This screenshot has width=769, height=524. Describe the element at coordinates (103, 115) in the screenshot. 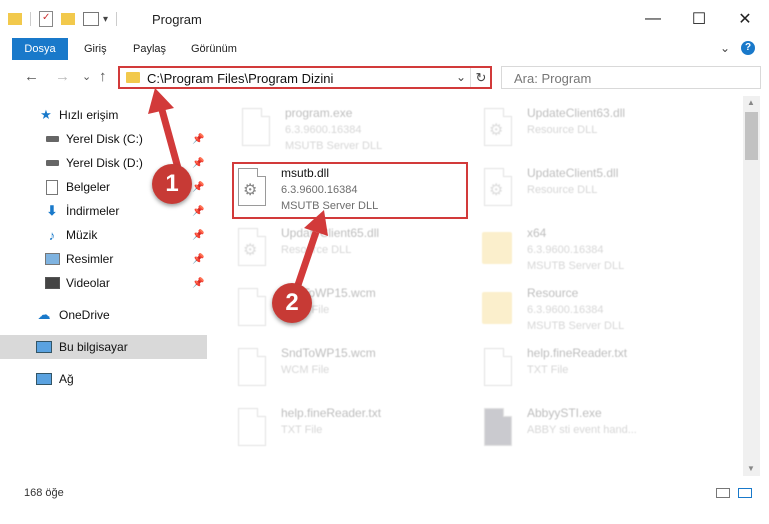

I see `sidebar-item-quick-access: ★ Hızlı erişim` at that location.